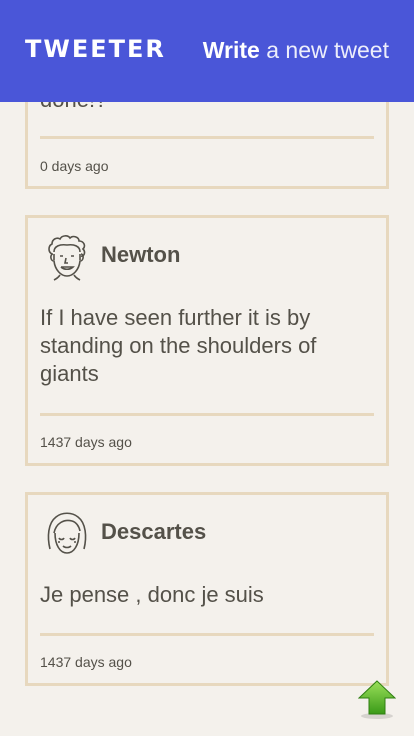  What do you see at coordinates (67, 533) in the screenshot?
I see `bob-hair-face-icon` at bounding box center [67, 533].